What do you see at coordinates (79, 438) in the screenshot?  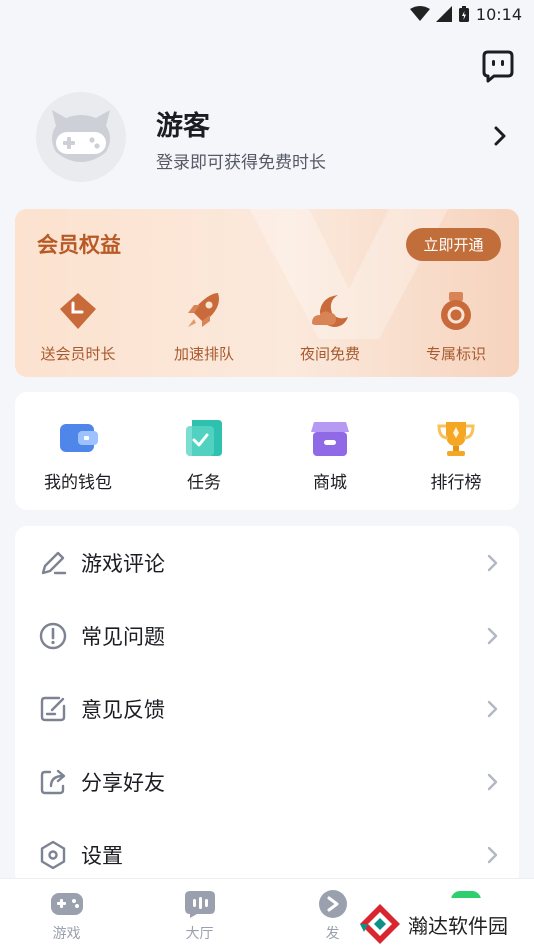 I see `wallet-icon` at bounding box center [79, 438].